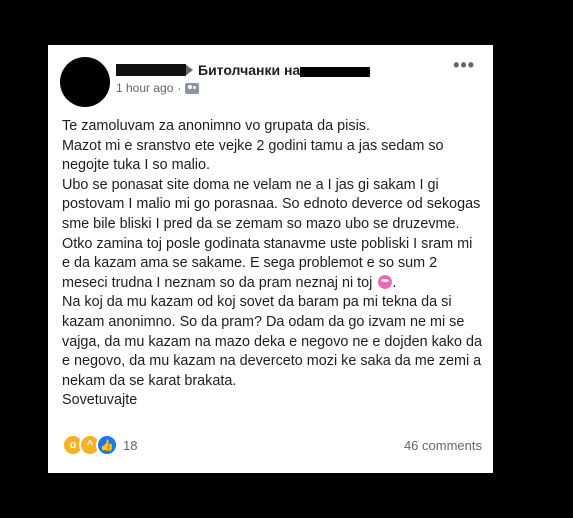 This screenshot has width=573, height=518. Describe the element at coordinates (443, 445) in the screenshot. I see `comments-count: 46 comments` at that location.